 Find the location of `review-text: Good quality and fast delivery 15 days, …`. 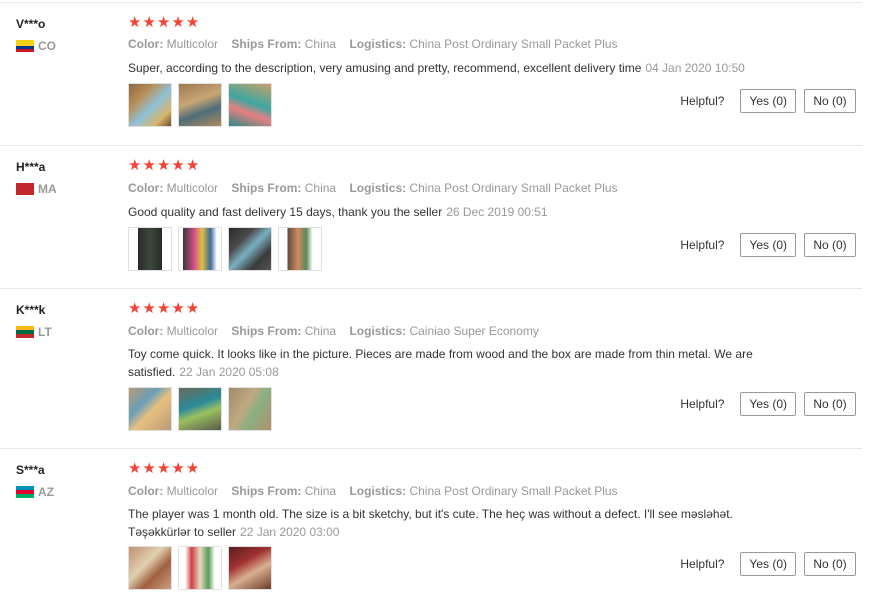

review-text: Good quality and fast delivery 15 days, … is located at coordinates (458, 212).